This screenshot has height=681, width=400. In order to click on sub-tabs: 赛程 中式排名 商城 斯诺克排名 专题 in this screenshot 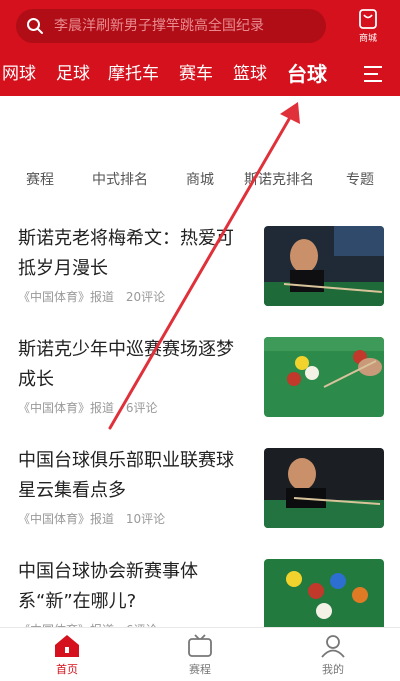, I will do `click(200, 180)`.